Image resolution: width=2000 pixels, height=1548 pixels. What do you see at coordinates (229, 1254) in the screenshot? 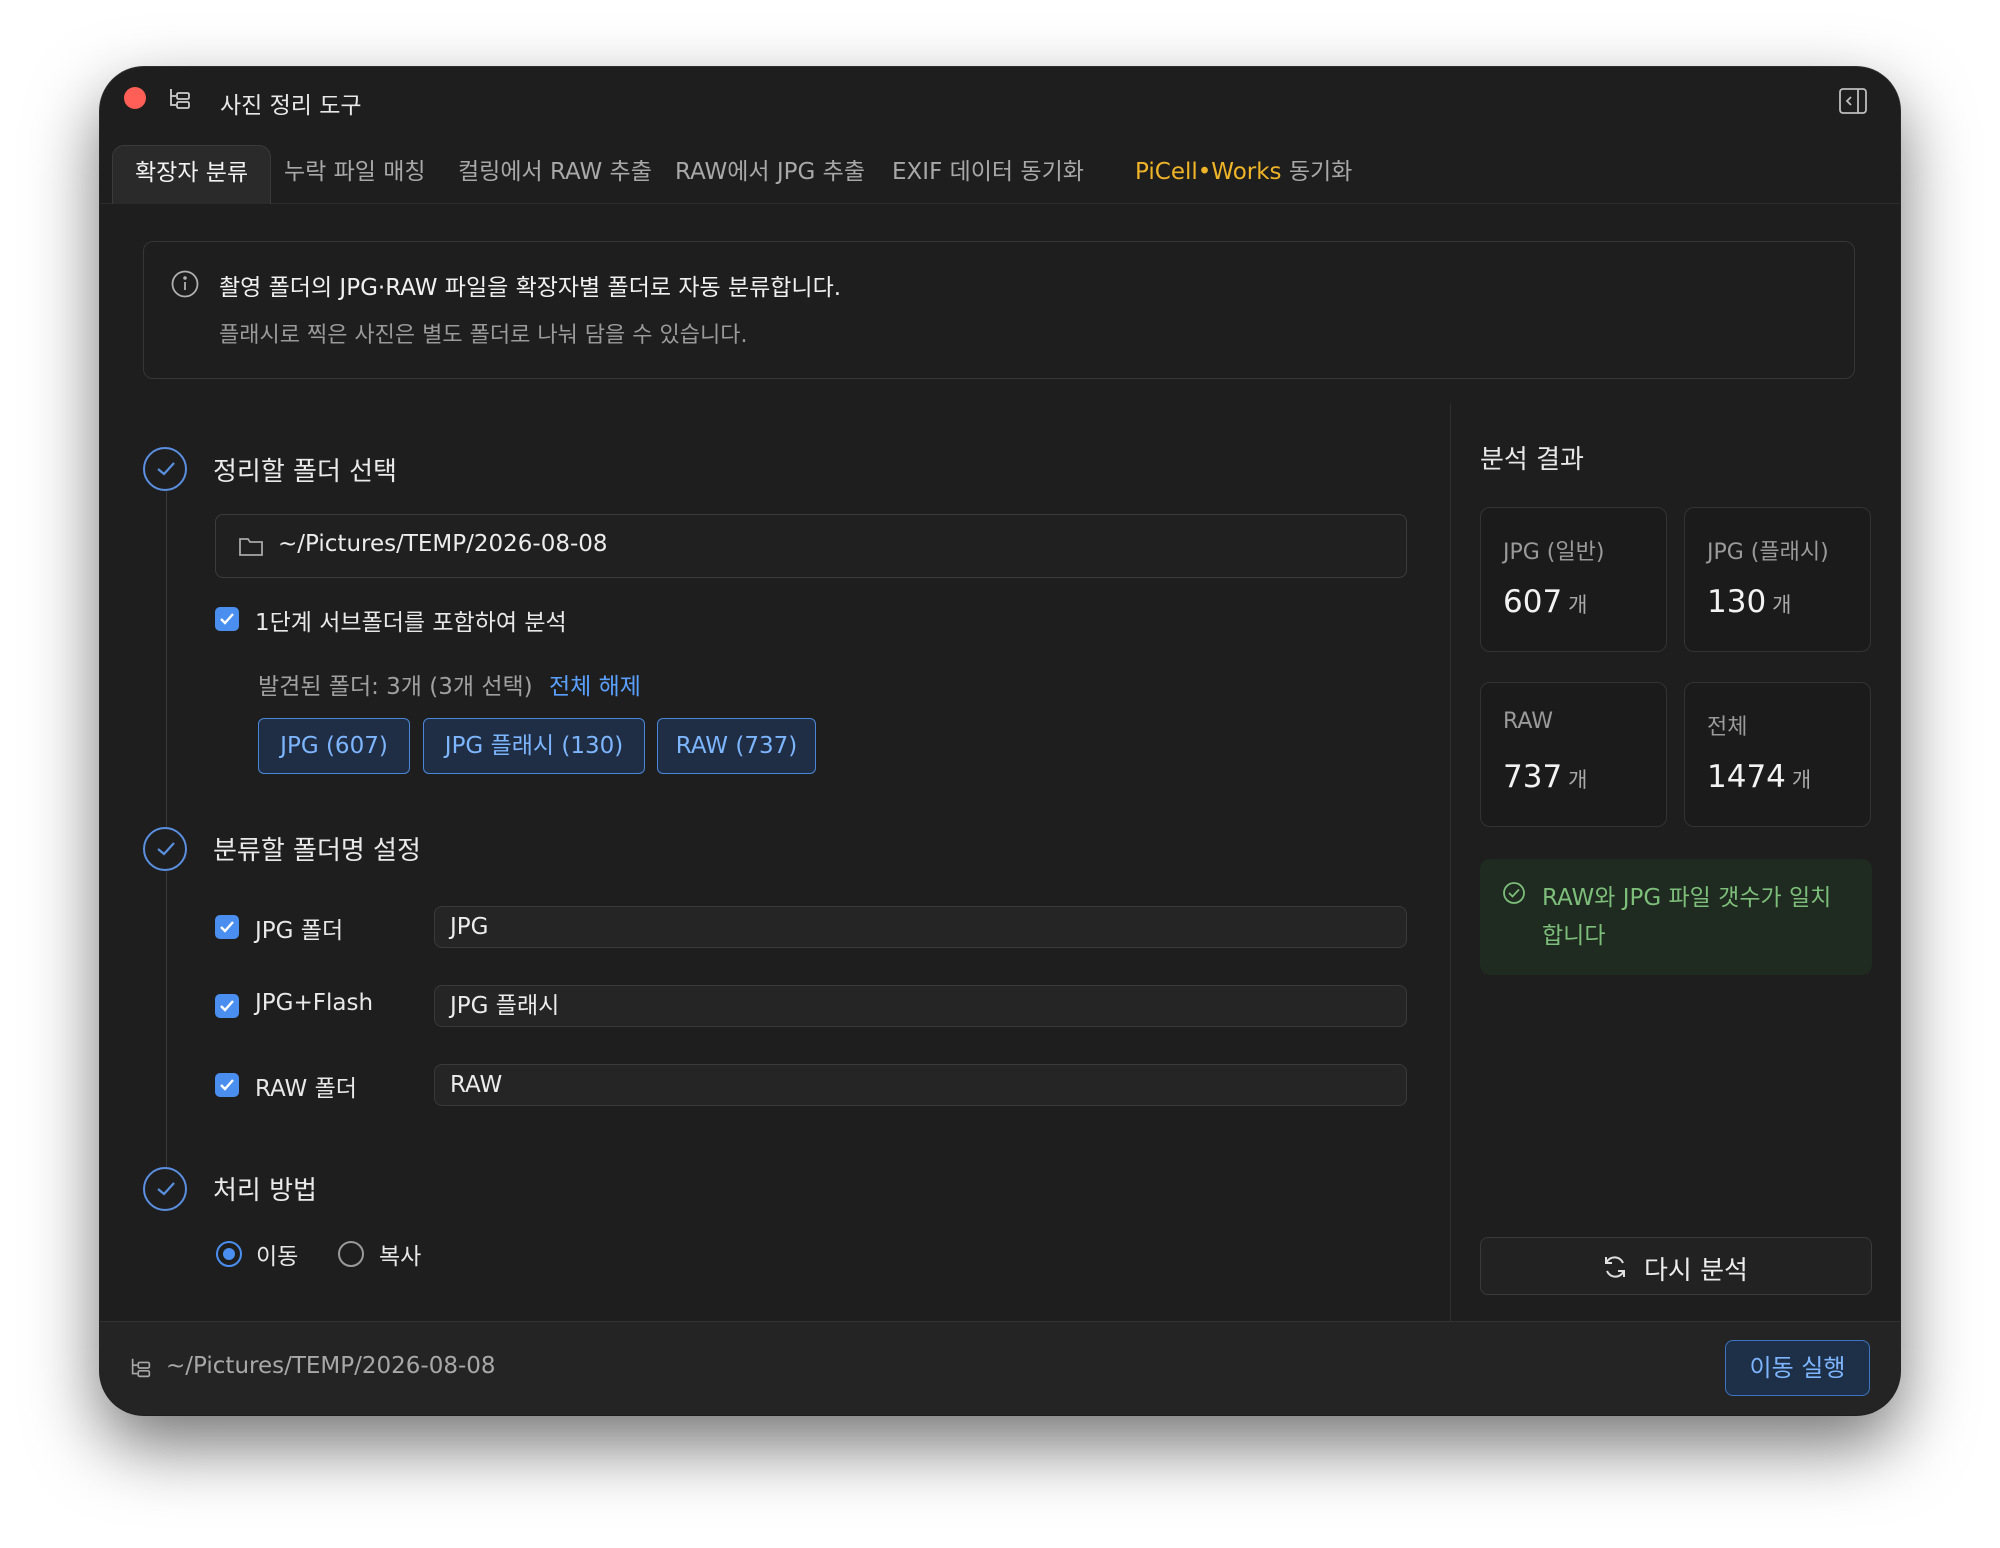
I see `move-radio` at bounding box center [229, 1254].